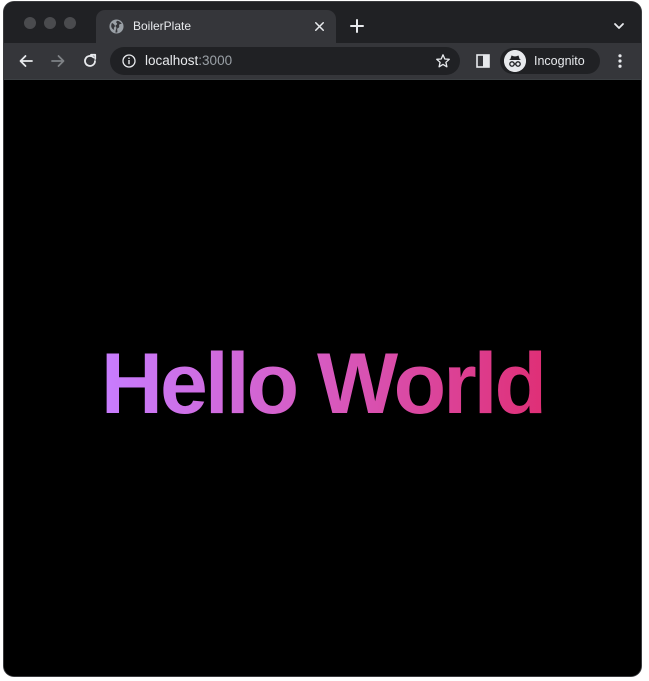 The height and width of the screenshot is (681, 649). Describe the element at coordinates (26, 61) in the screenshot. I see `back-arrow-icon` at that location.